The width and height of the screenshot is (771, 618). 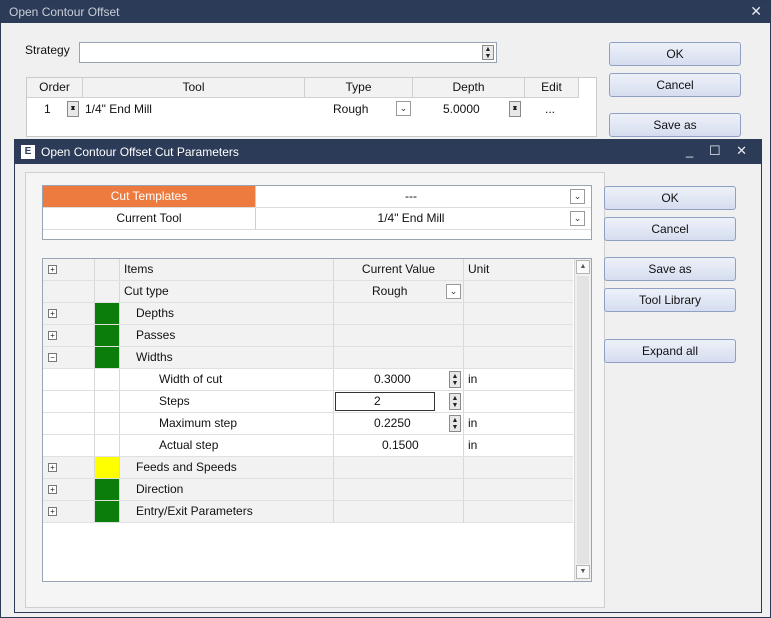 I want to click on steps-input, so click(x=385, y=401).